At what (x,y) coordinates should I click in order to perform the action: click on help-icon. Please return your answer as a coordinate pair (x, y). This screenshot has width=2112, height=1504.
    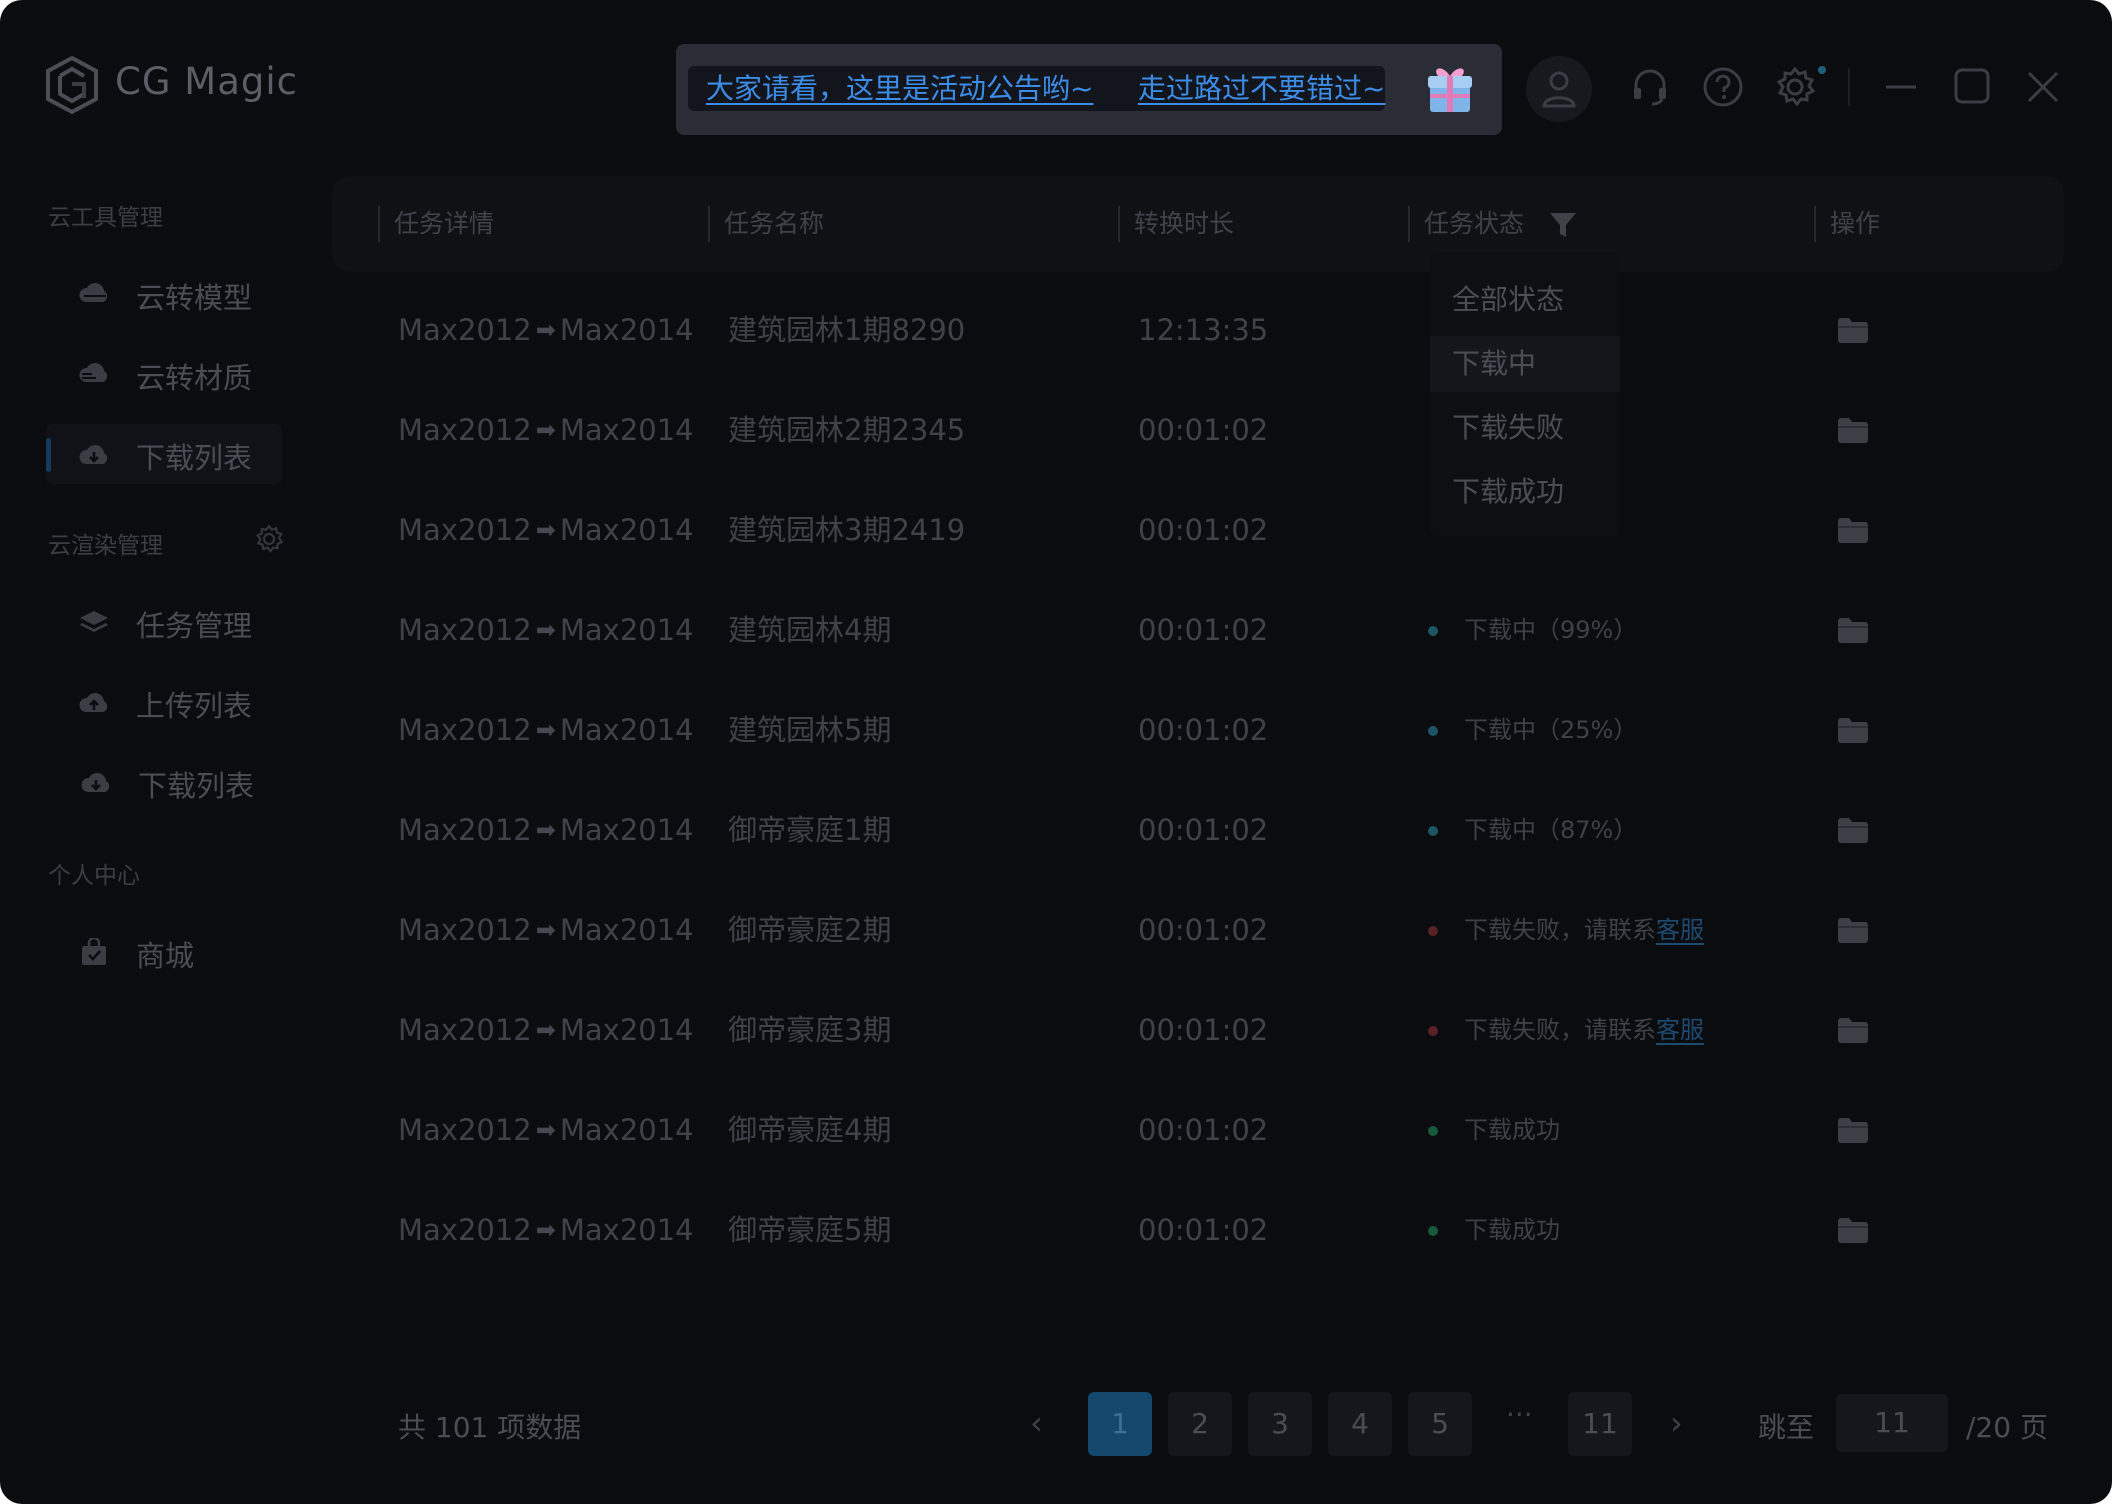
    Looking at the image, I should click on (1723, 87).